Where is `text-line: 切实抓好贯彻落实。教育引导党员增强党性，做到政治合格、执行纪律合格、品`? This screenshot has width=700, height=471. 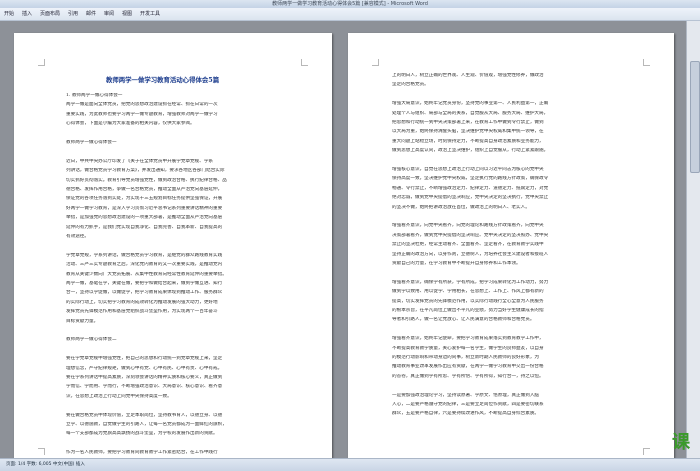 text-line: 切实抓好贯彻落实。教育引导党员增强党性，做到政治合格、执行纪律合格、品 is located at coordinates (146, 180).